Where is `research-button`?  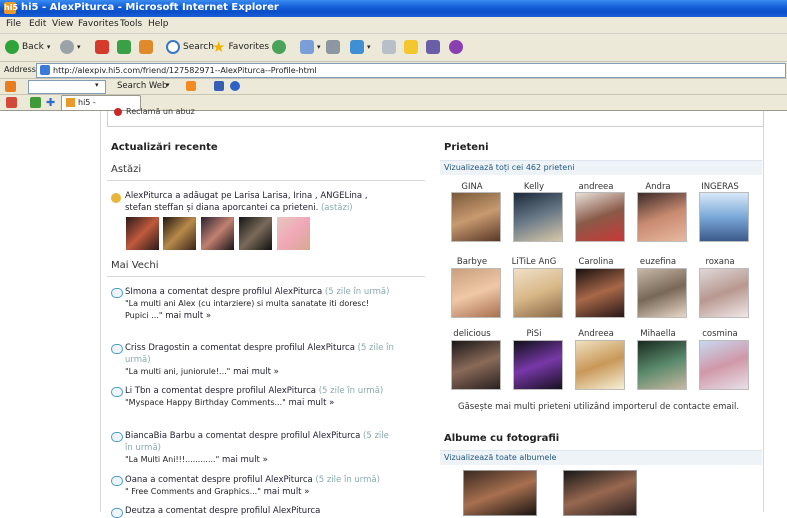 research-button is located at coordinates (433, 47).